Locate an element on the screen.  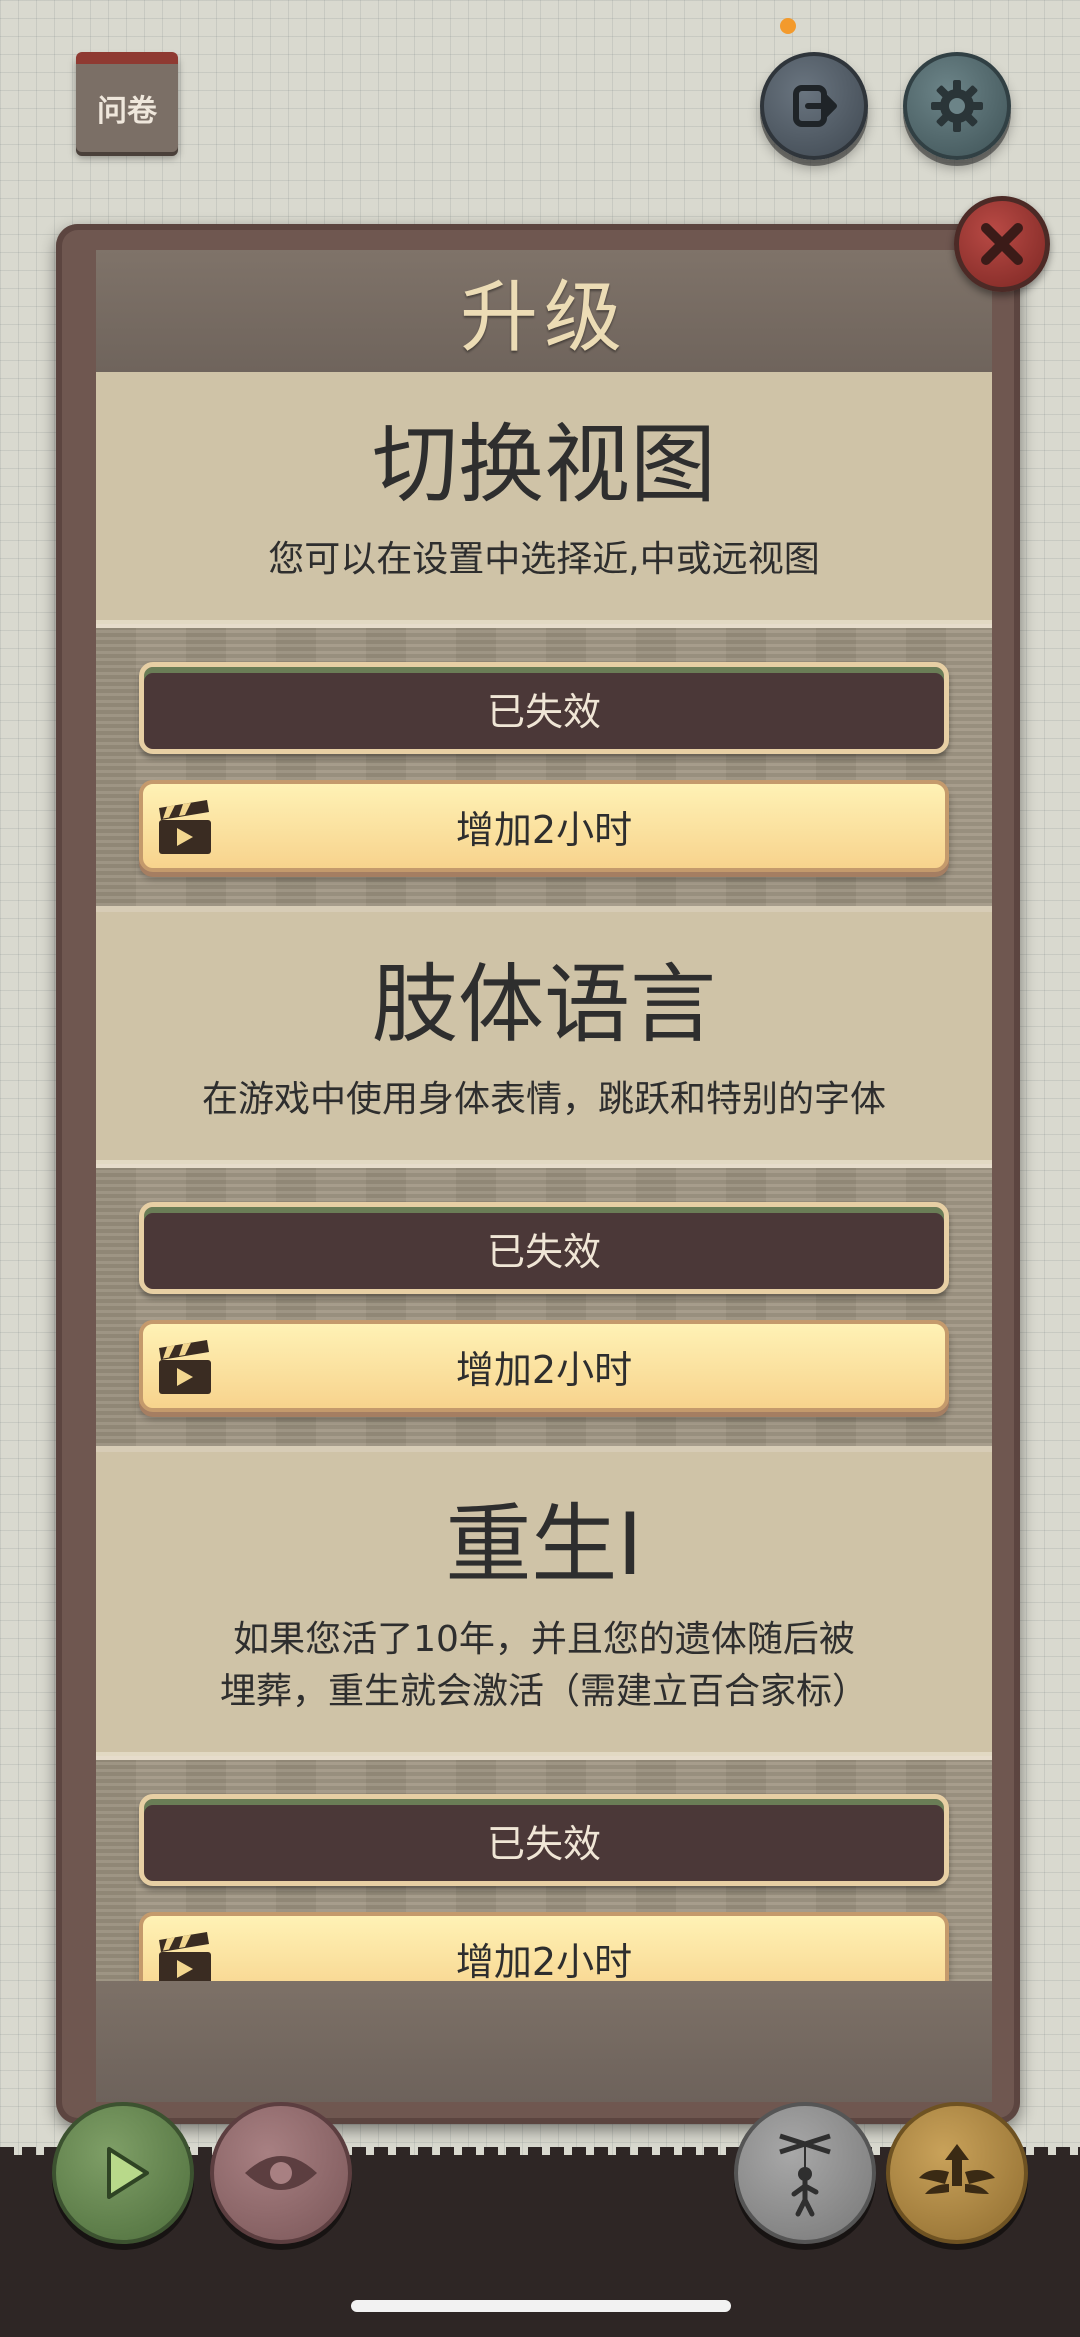
settings-button is located at coordinates (957, 106).